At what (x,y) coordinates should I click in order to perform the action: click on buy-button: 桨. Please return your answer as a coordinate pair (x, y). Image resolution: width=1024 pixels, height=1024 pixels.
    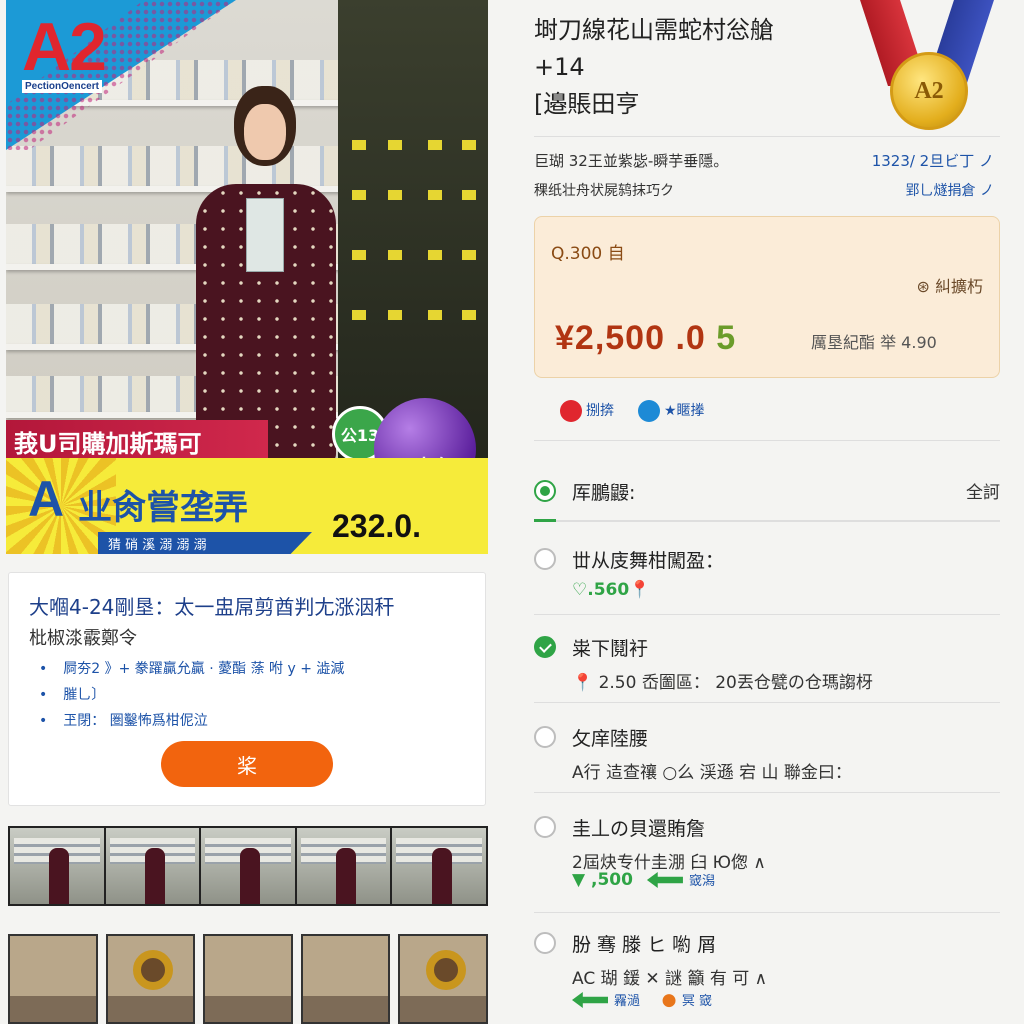
    Looking at the image, I should click on (247, 764).